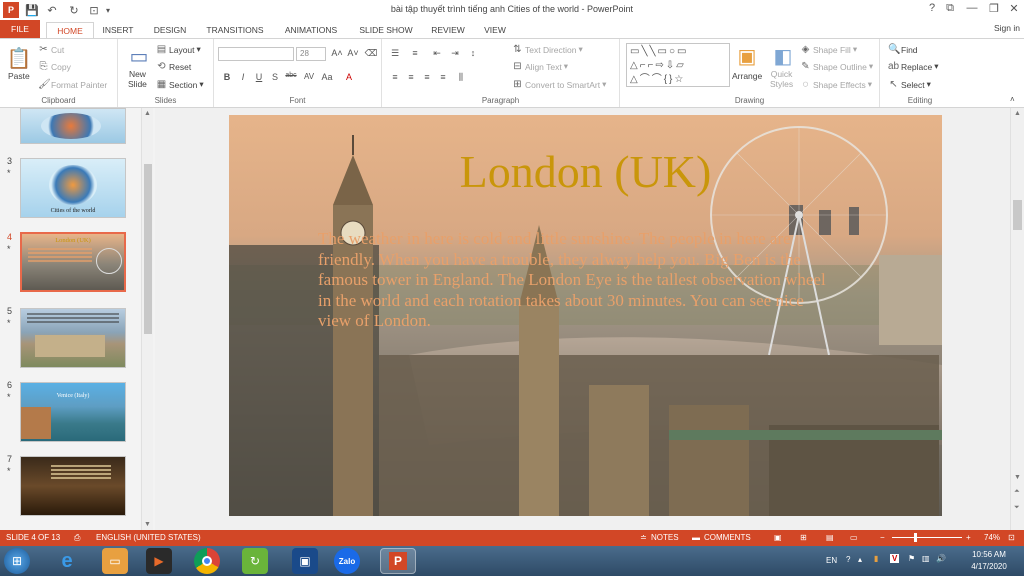 This screenshot has height=576, width=1024. Describe the element at coordinates (77, 538) in the screenshot. I see `spelling-icon: ⎙` at that location.